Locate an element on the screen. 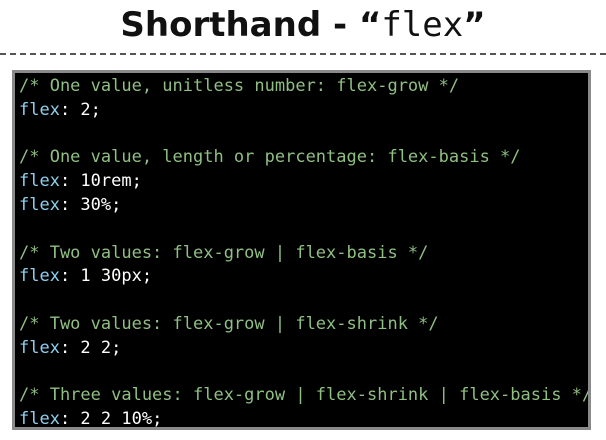 This screenshot has height=440, width=606. code-value: : 30%; is located at coordinates (90, 204).